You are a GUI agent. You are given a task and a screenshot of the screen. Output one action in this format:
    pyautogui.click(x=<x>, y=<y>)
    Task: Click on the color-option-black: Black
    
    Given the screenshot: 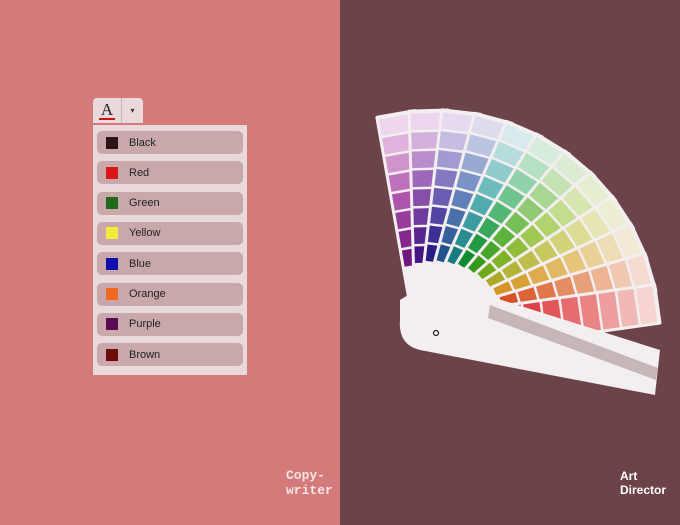 What is the action you would take?
    pyautogui.click(x=170, y=142)
    